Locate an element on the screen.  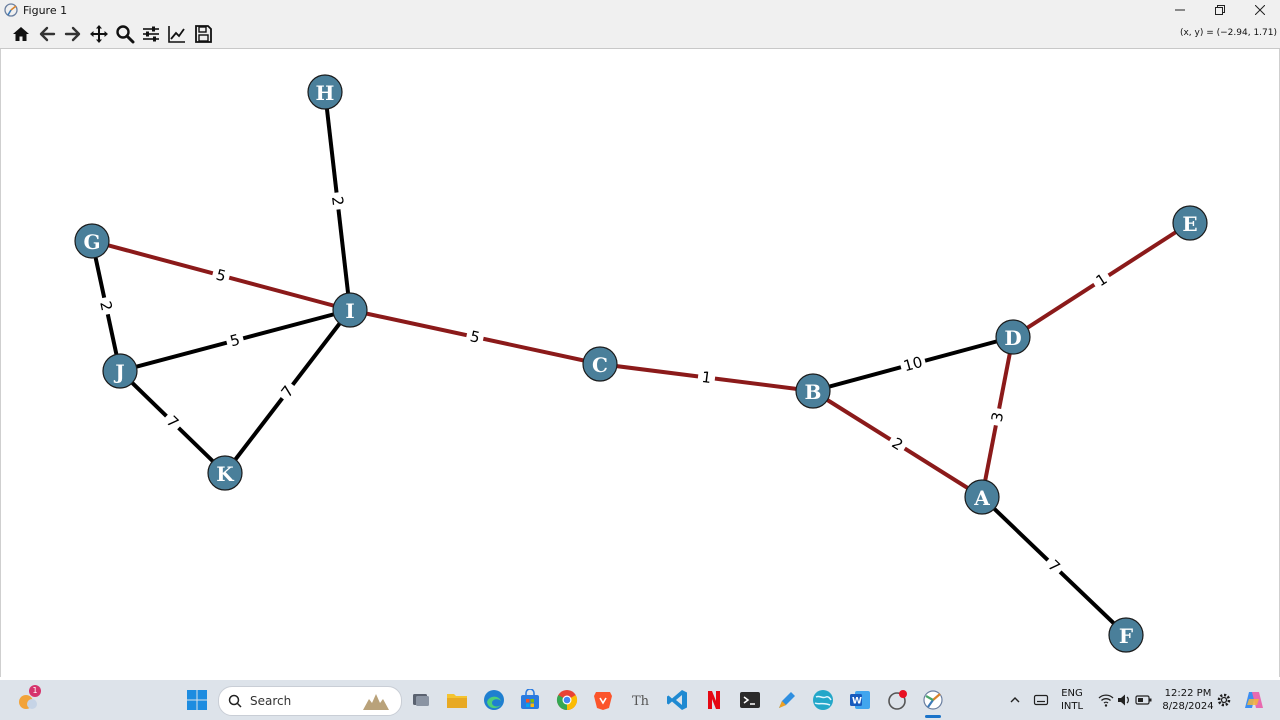
node-label: E is located at coordinates (1189, 224).